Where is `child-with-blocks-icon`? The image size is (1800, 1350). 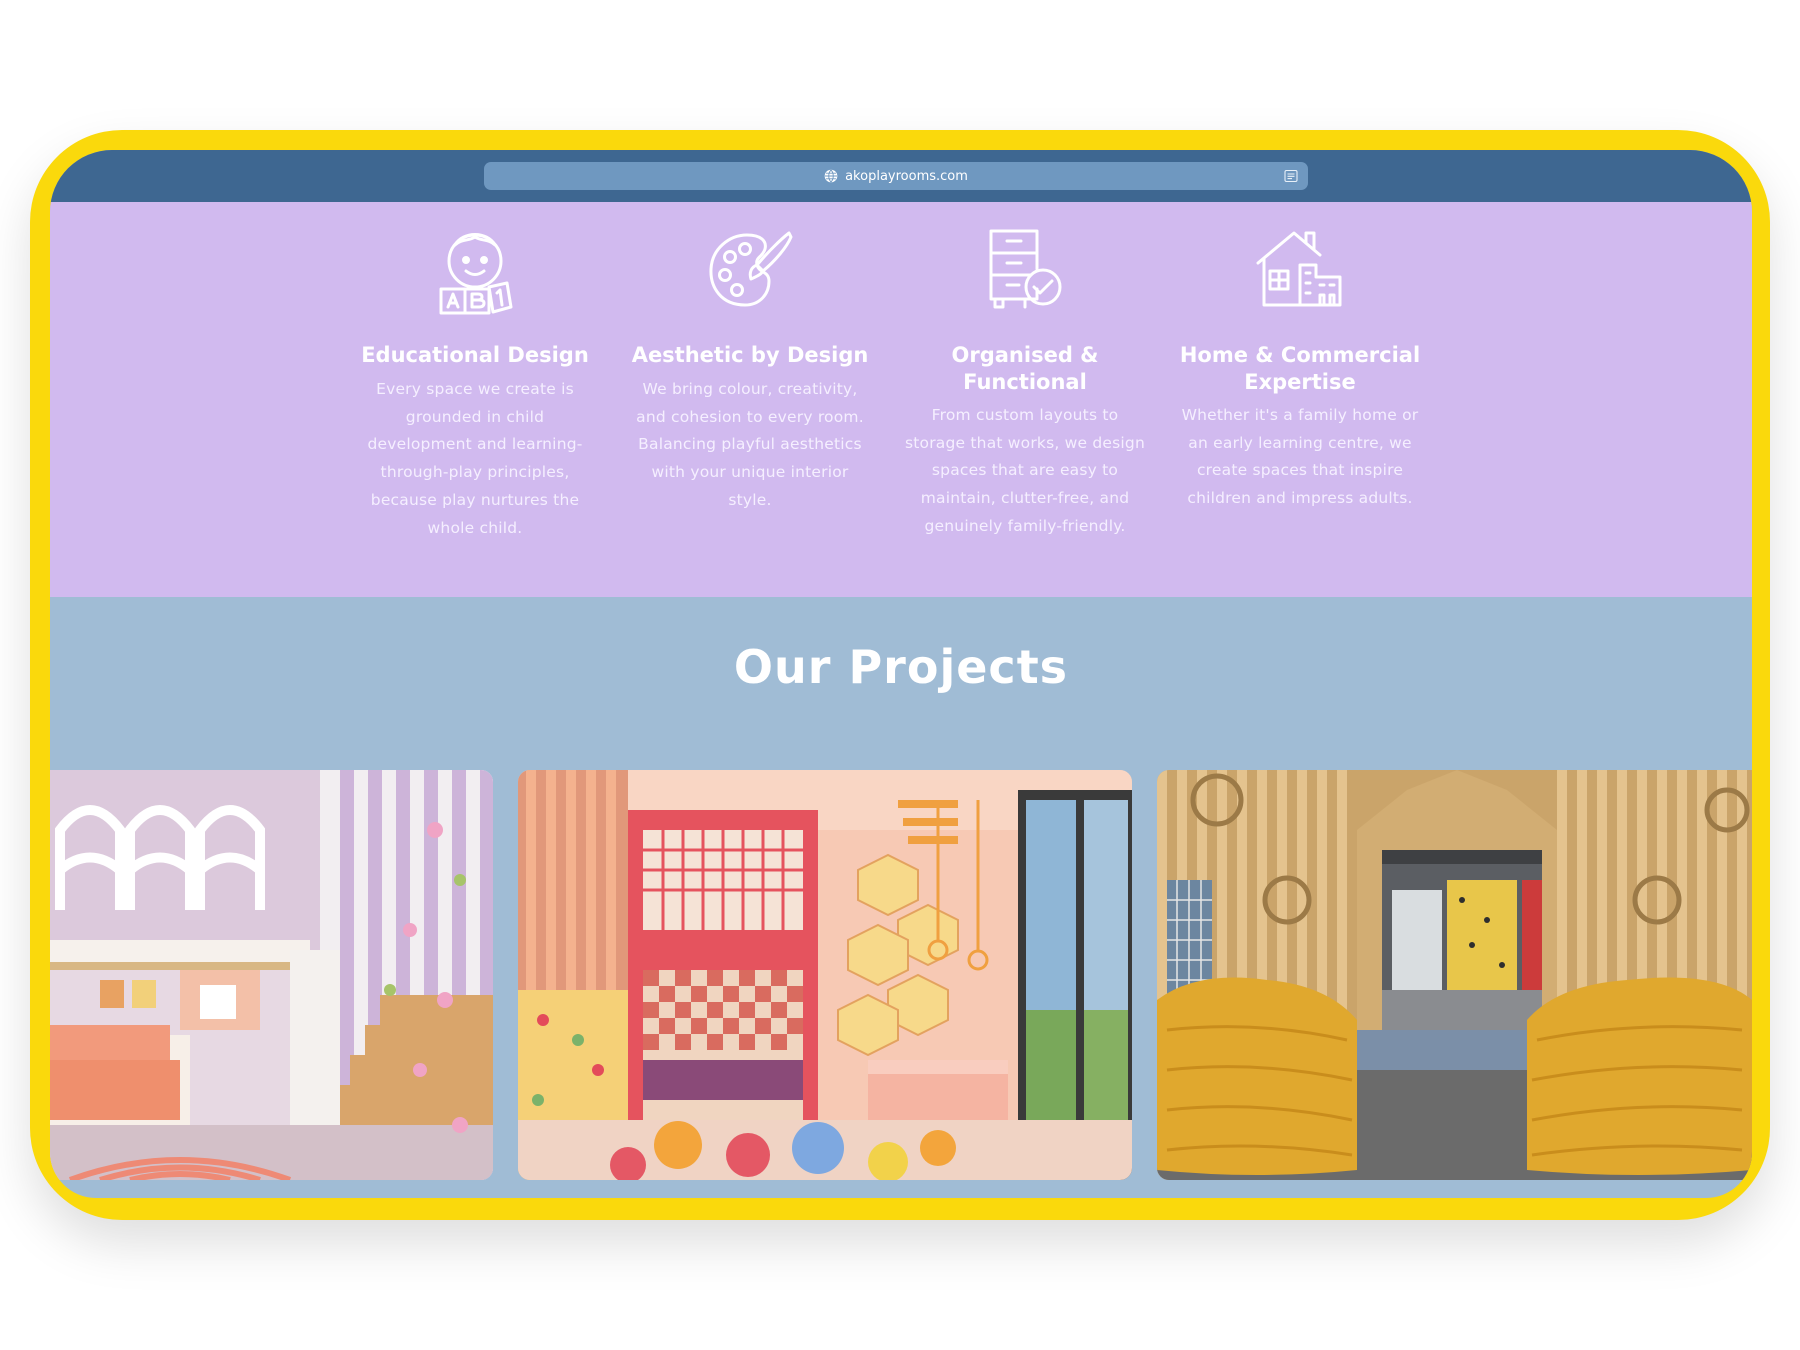 child-with-blocks-icon is located at coordinates (476, 274).